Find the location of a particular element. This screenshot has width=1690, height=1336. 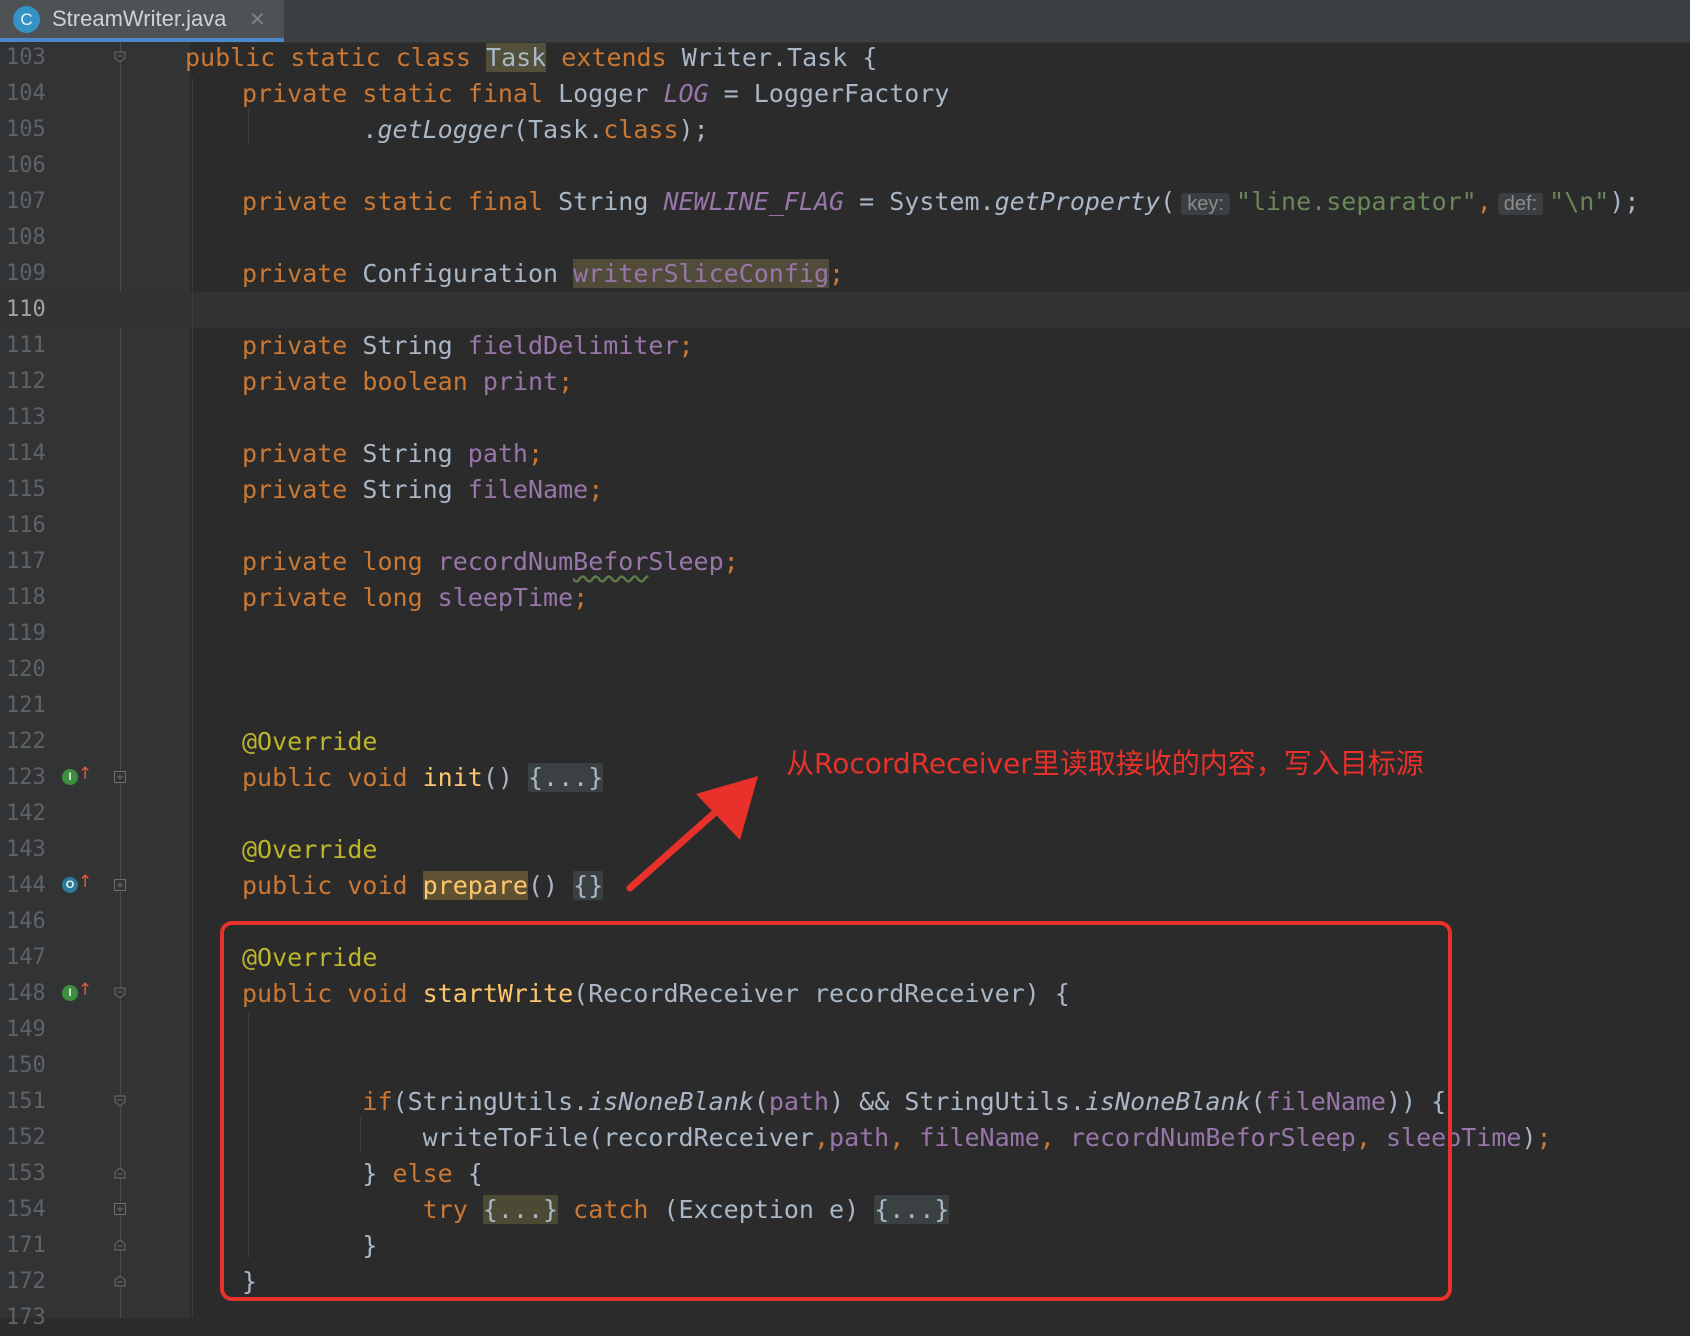

code-token: recordNum is located at coordinates (505, 561).